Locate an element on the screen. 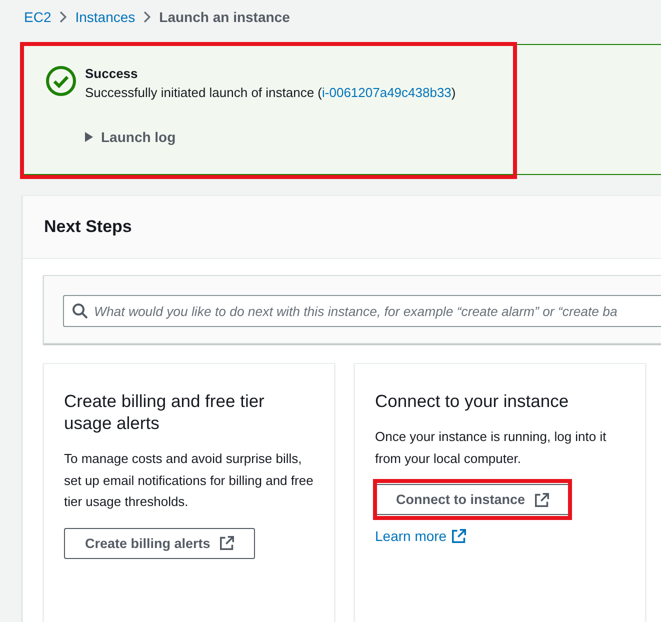 This screenshot has width=661, height=622. success-check-icon is located at coordinates (61, 81).